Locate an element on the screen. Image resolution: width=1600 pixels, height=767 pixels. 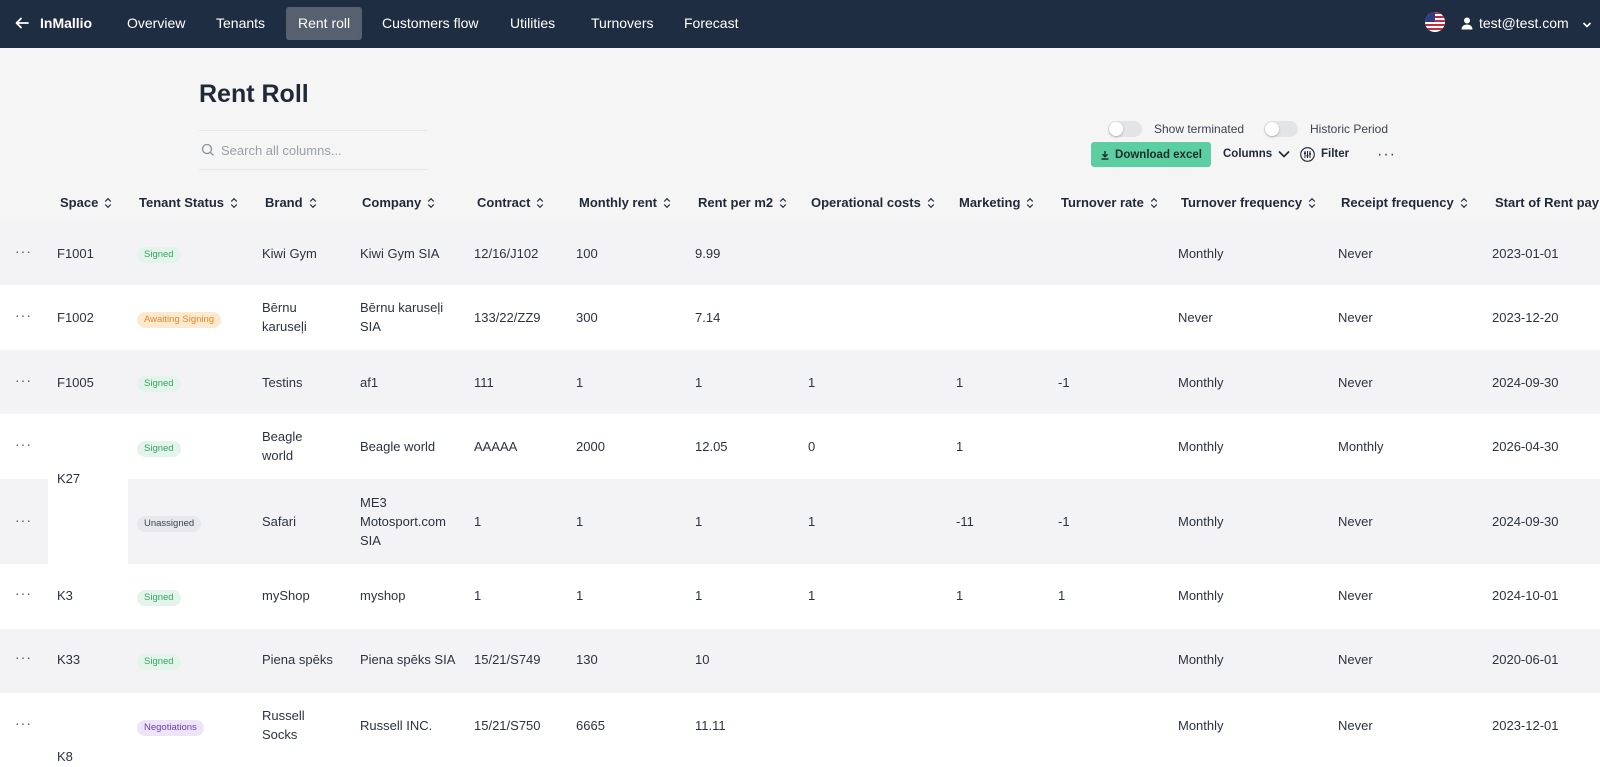
show-terminated-switch is located at coordinates (1125, 129).